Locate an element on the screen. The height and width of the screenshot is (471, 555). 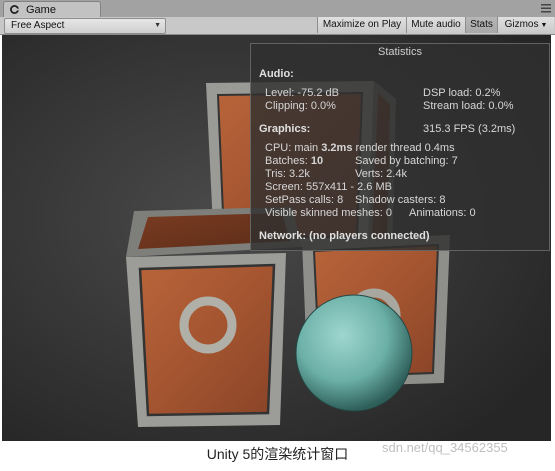
mute-label: Mute audio is located at coordinates (436, 24).